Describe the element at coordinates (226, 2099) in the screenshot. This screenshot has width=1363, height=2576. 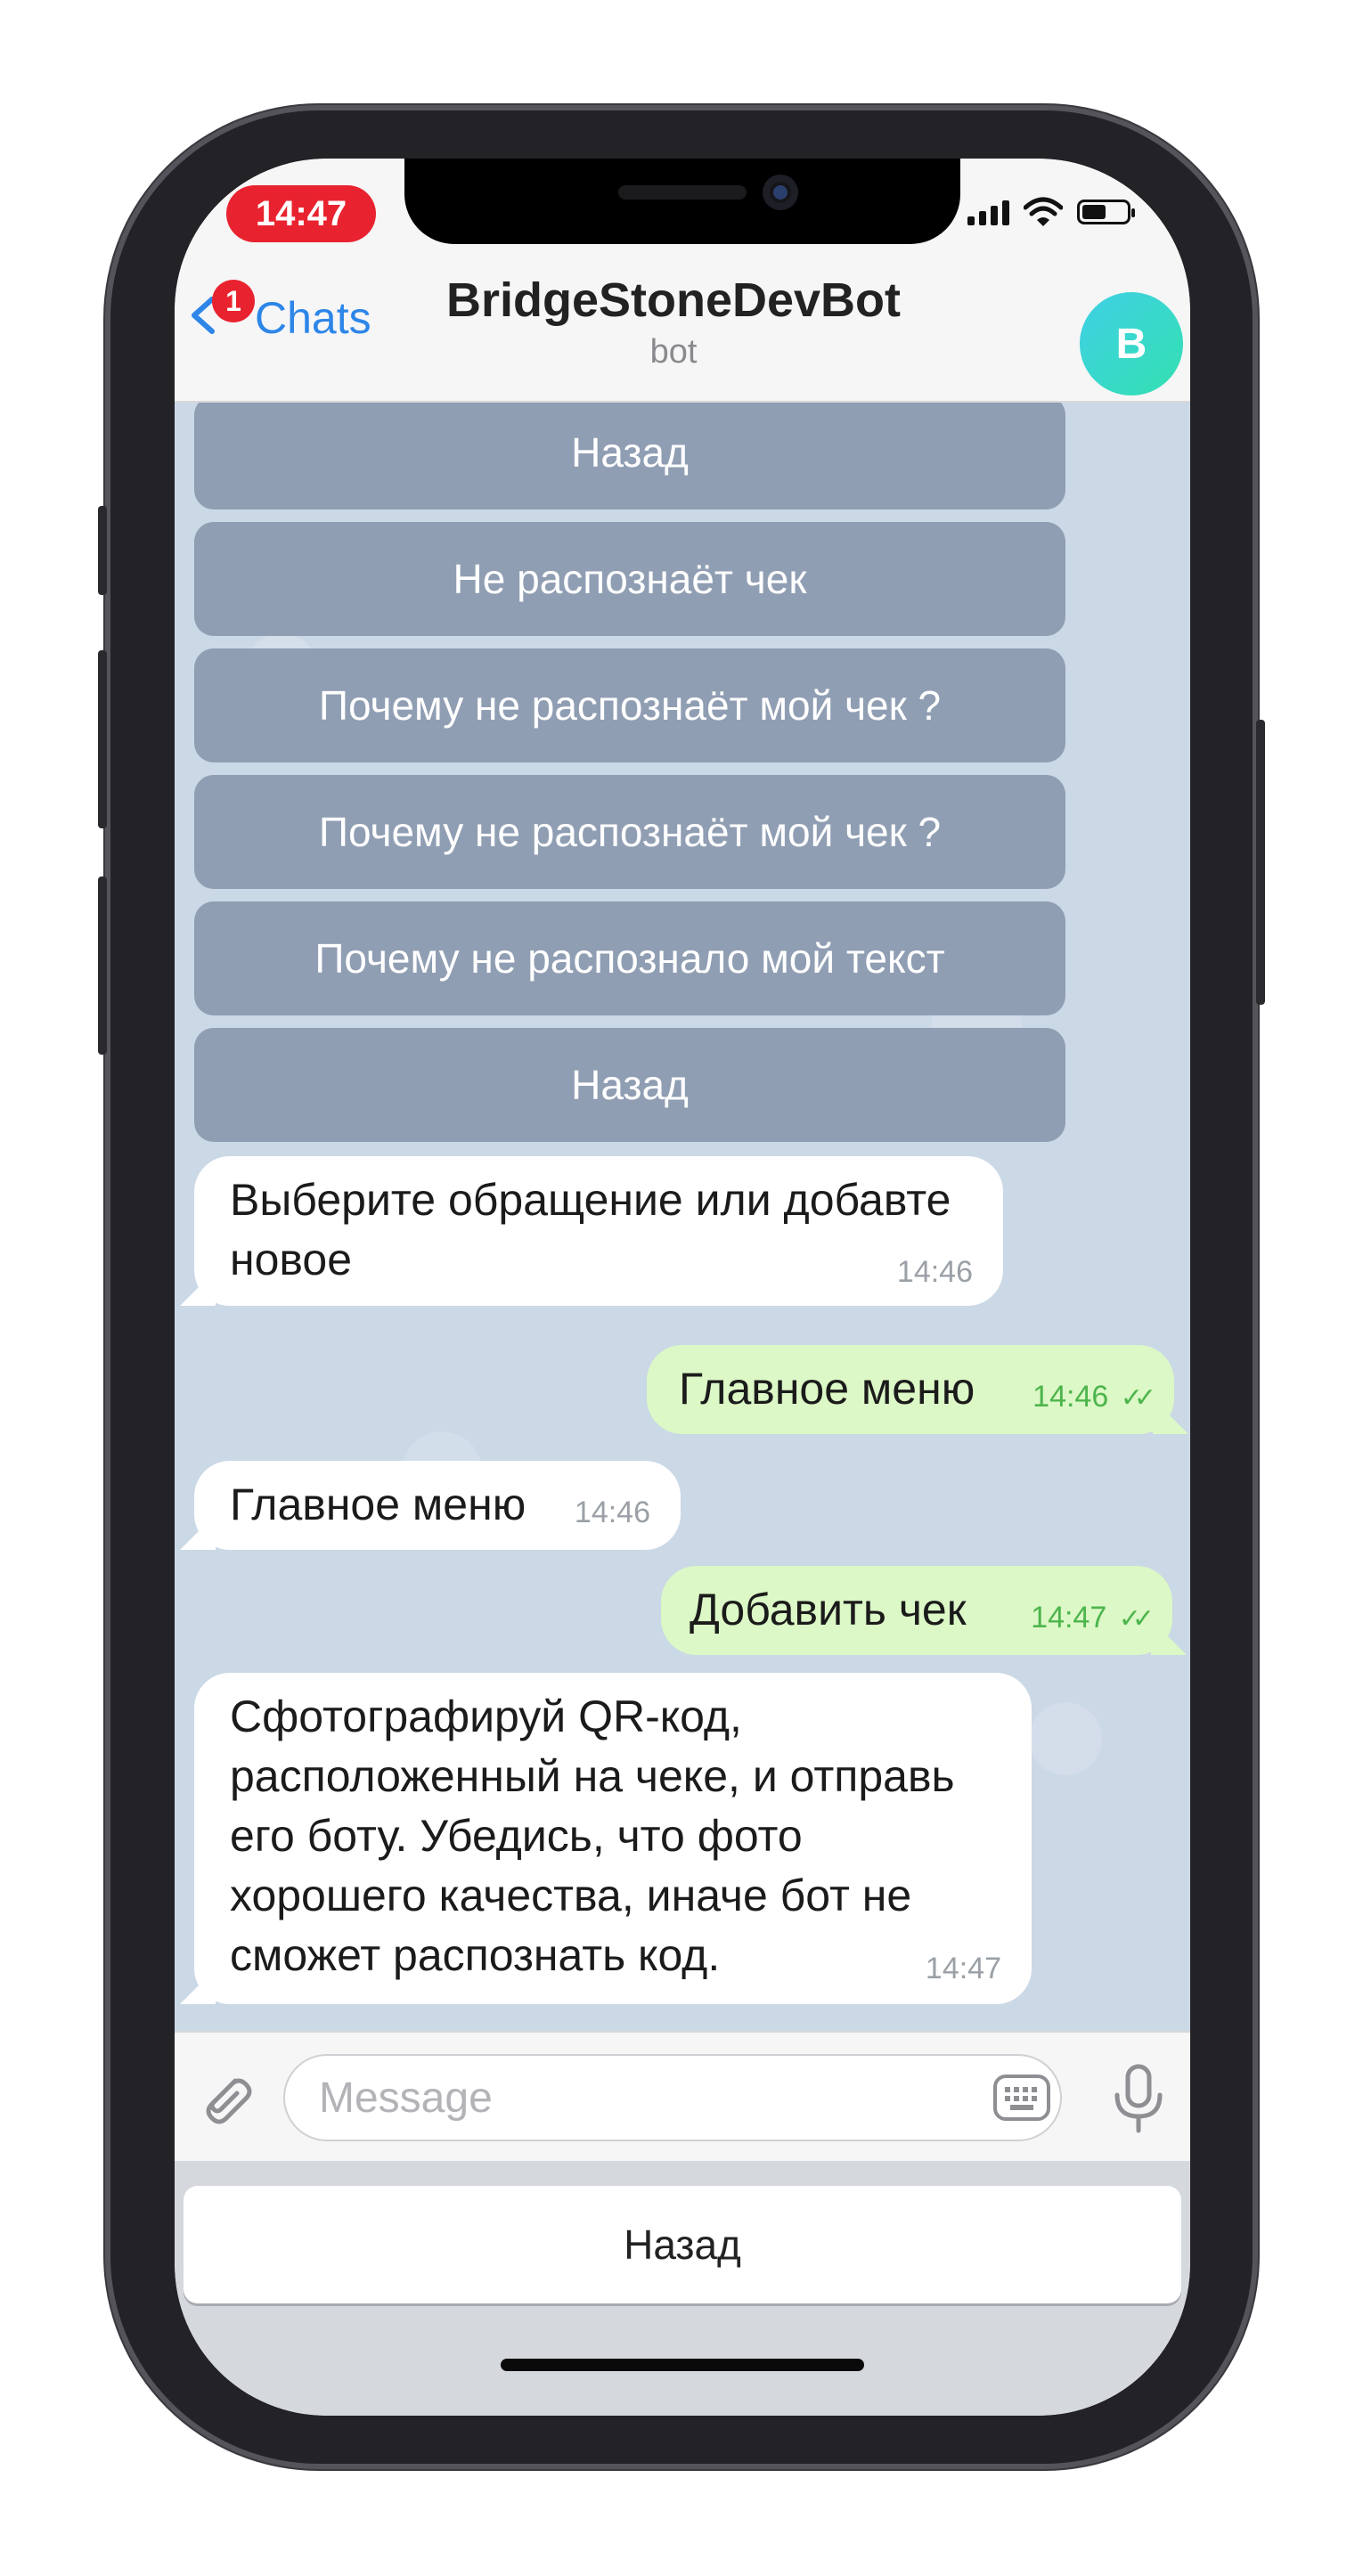
I see `paperclip-icon` at that location.